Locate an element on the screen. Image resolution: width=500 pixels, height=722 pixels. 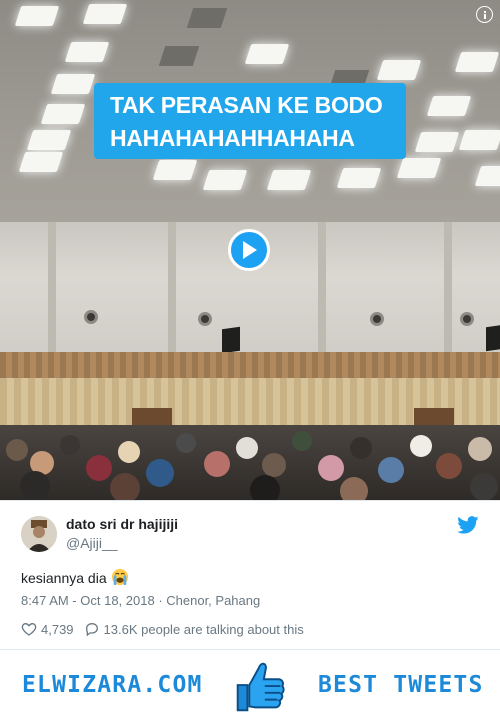
author-name: dato sri dr hajijiji is located at coordinates (122, 524).